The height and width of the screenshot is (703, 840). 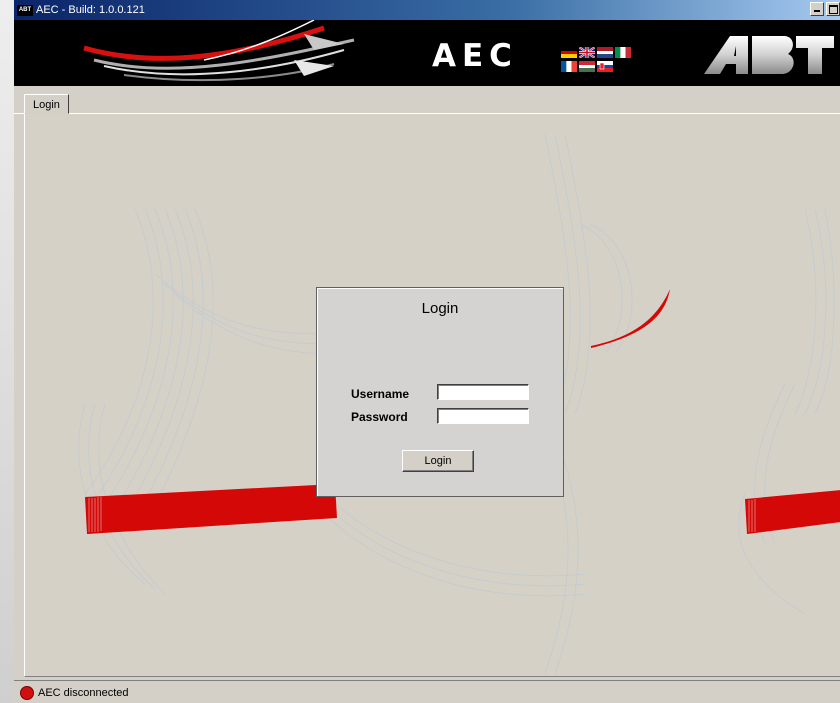 What do you see at coordinates (427, 691) in the screenshot?
I see `status-bar: AEC disconnected` at bounding box center [427, 691].